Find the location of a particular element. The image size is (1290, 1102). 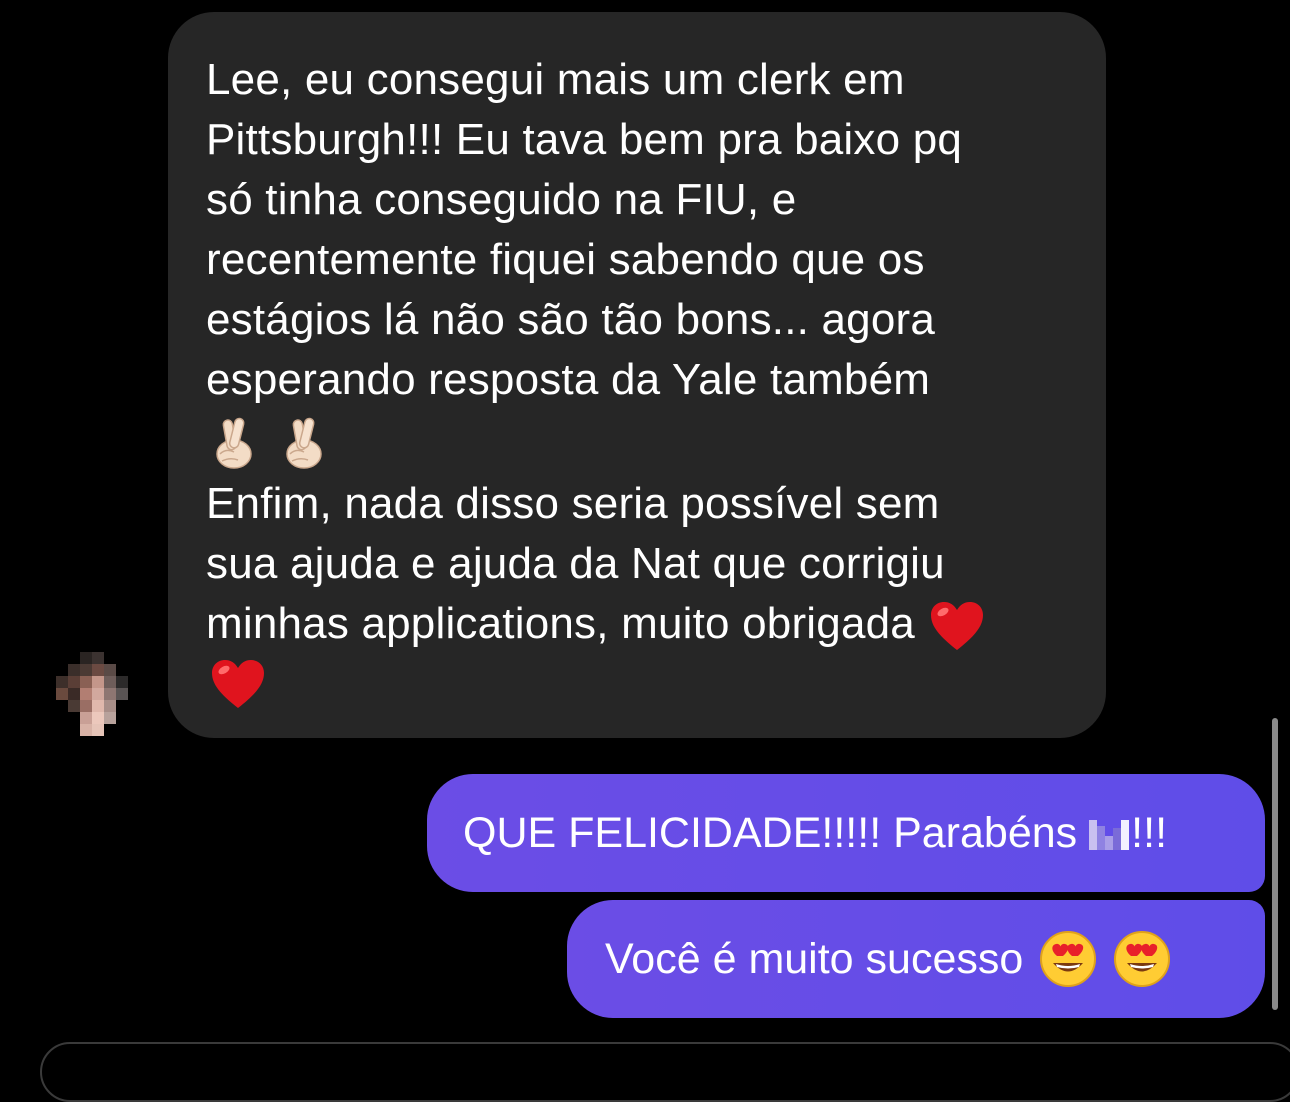

message-text-line: minhas applications, muito obrigada is located at coordinates (636, 624).